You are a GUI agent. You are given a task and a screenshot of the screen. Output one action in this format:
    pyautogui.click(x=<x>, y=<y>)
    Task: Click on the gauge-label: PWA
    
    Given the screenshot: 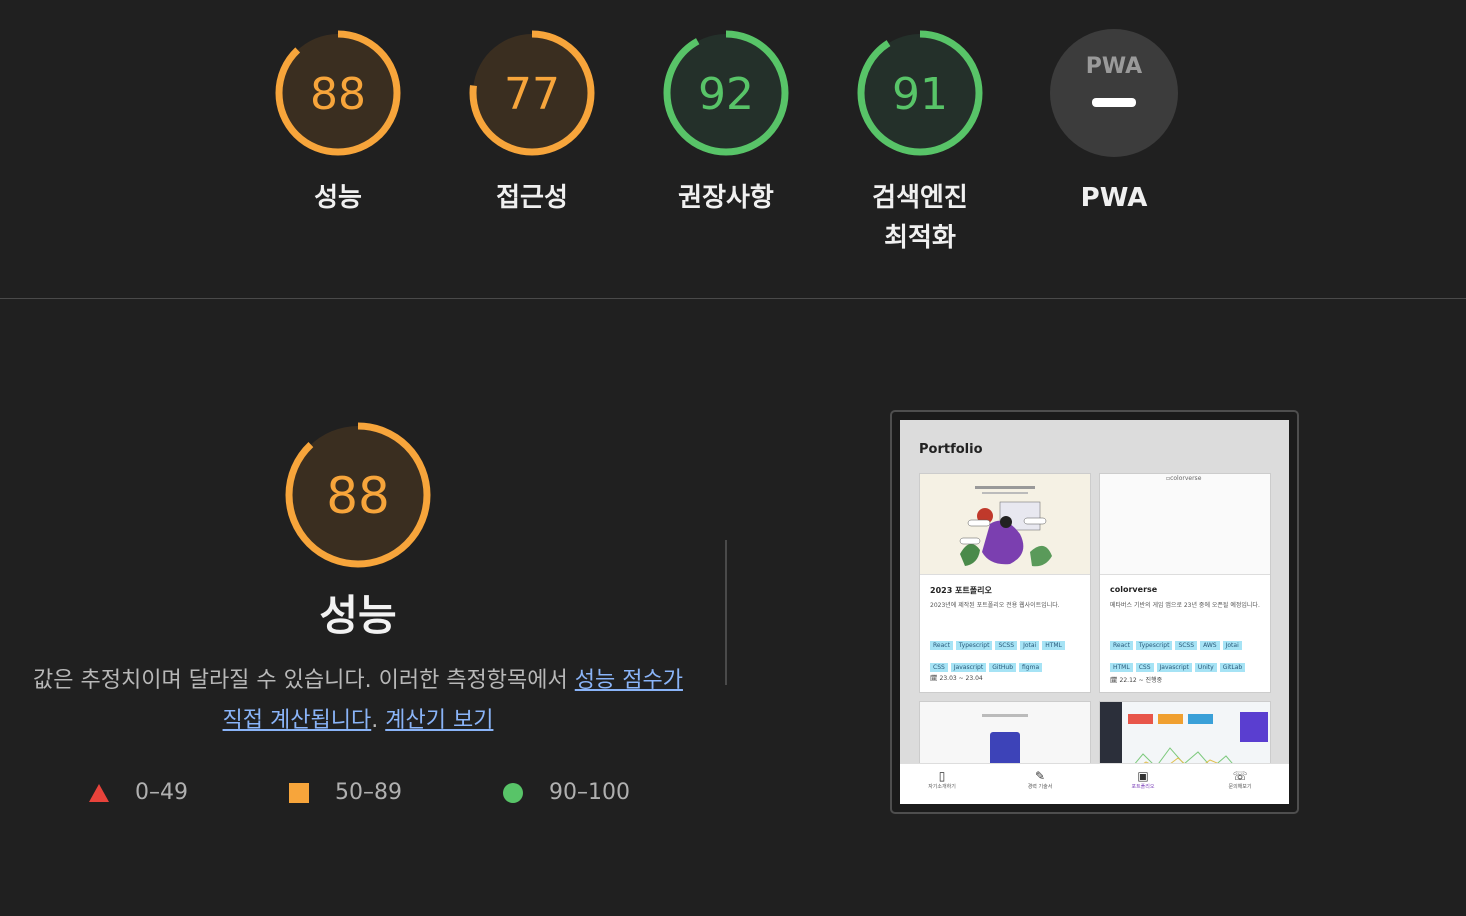 What is the action you would take?
    pyautogui.click(x=1114, y=198)
    